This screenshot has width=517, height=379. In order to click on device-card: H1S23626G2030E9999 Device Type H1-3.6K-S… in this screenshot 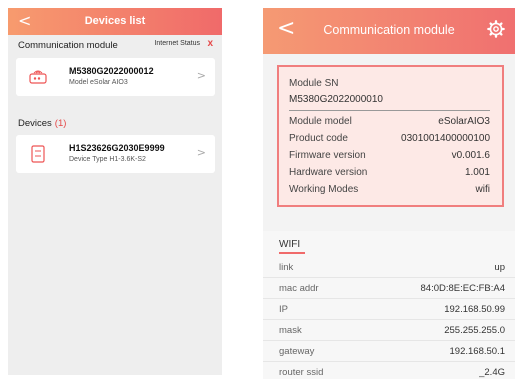, I will do `click(115, 154)`.